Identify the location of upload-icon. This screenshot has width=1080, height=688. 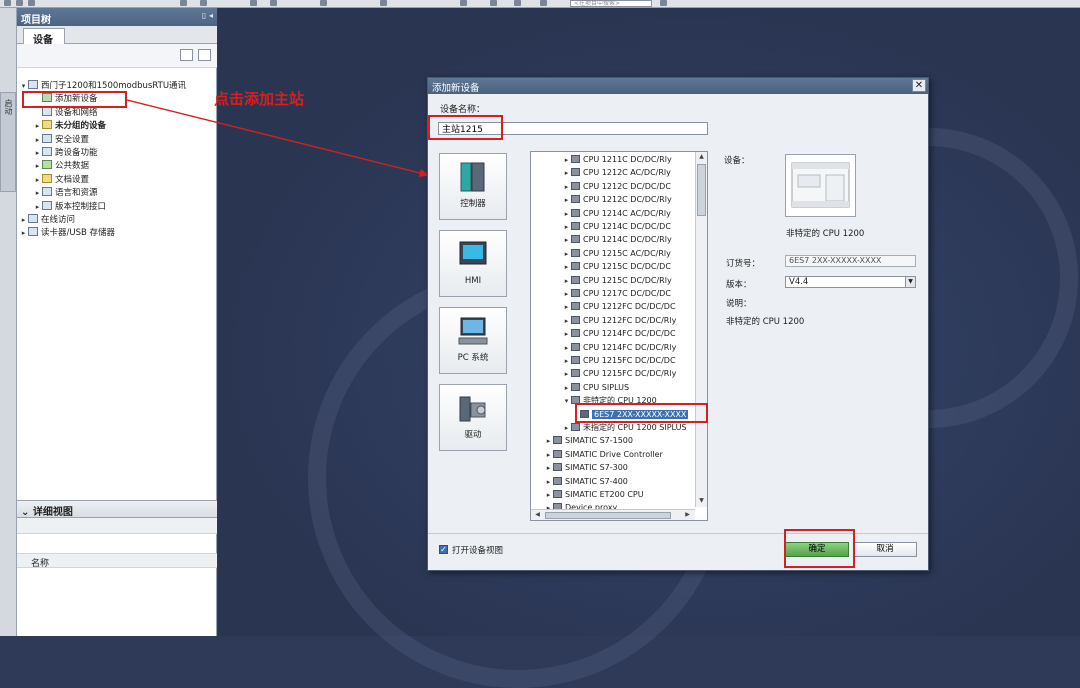
(273, 3).